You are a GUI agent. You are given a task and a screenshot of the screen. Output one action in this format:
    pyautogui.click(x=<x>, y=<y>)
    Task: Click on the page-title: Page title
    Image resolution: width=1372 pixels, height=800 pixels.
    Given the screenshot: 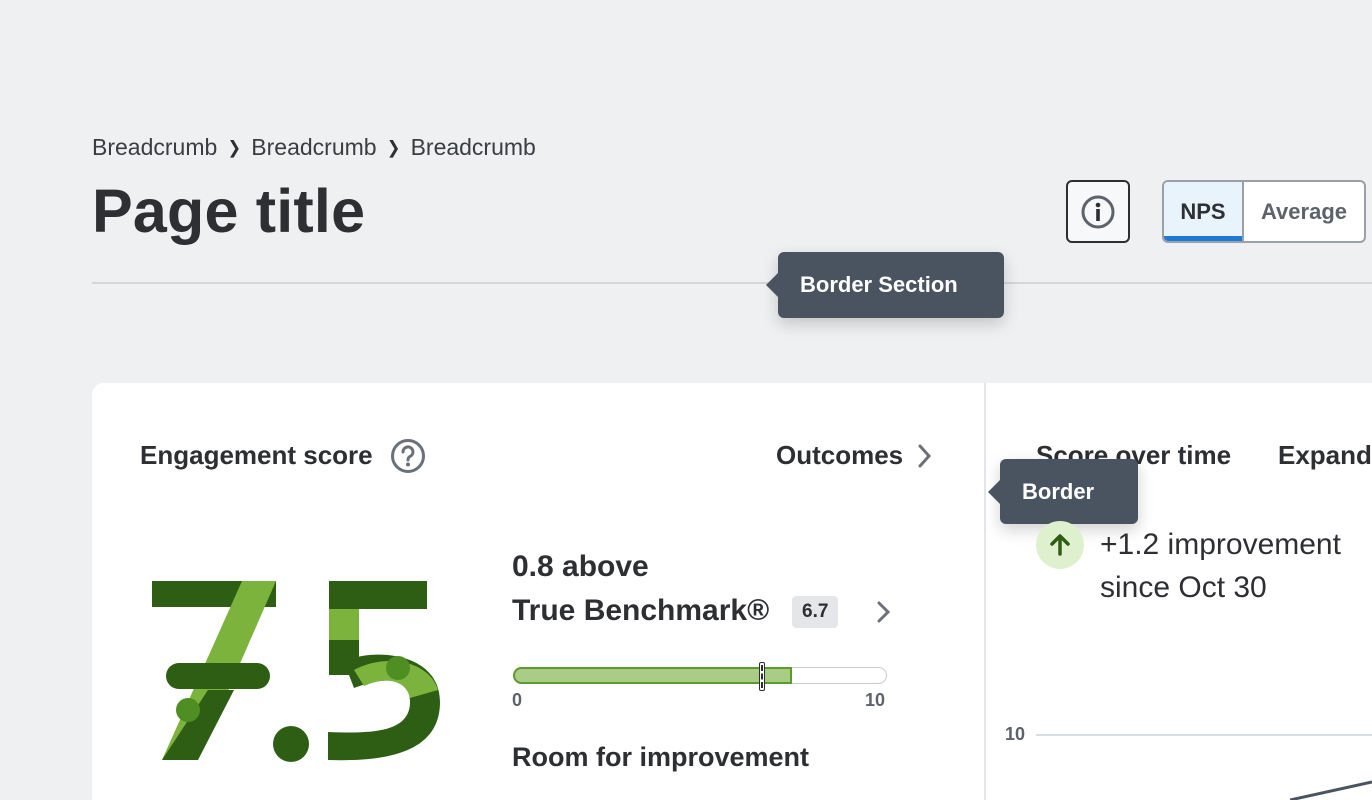 What is the action you would take?
    pyautogui.click(x=229, y=211)
    